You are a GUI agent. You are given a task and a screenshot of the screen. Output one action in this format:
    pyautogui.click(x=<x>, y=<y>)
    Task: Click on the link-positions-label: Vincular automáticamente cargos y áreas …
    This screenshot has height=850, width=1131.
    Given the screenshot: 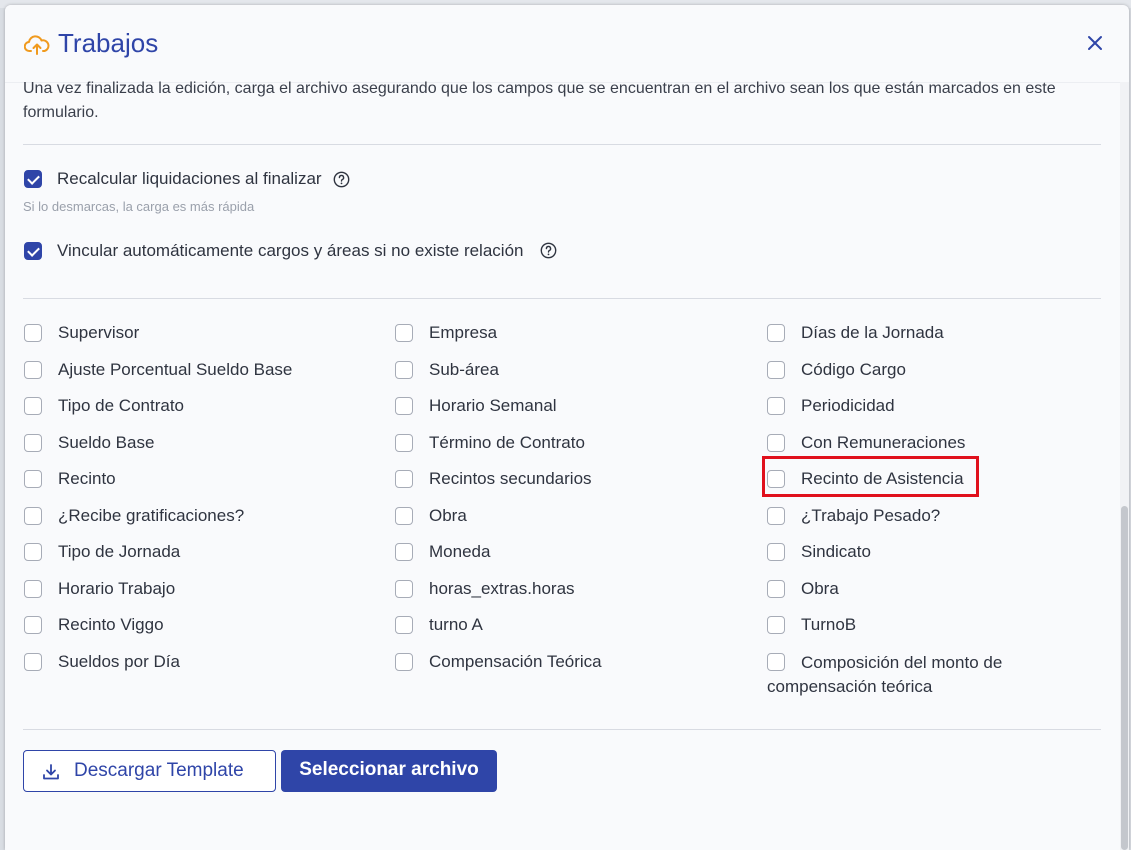 What is the action you would take?
    pyautogui.click(x=290, y=250)
    